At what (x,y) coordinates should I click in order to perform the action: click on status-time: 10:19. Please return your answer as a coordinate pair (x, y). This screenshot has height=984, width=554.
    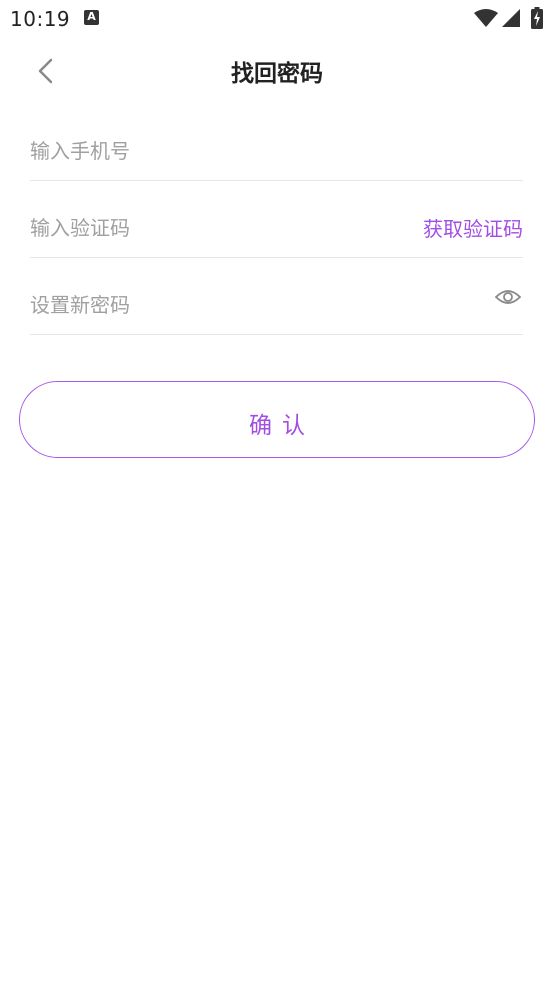
    Looking at the image, I should click on (40, 19).